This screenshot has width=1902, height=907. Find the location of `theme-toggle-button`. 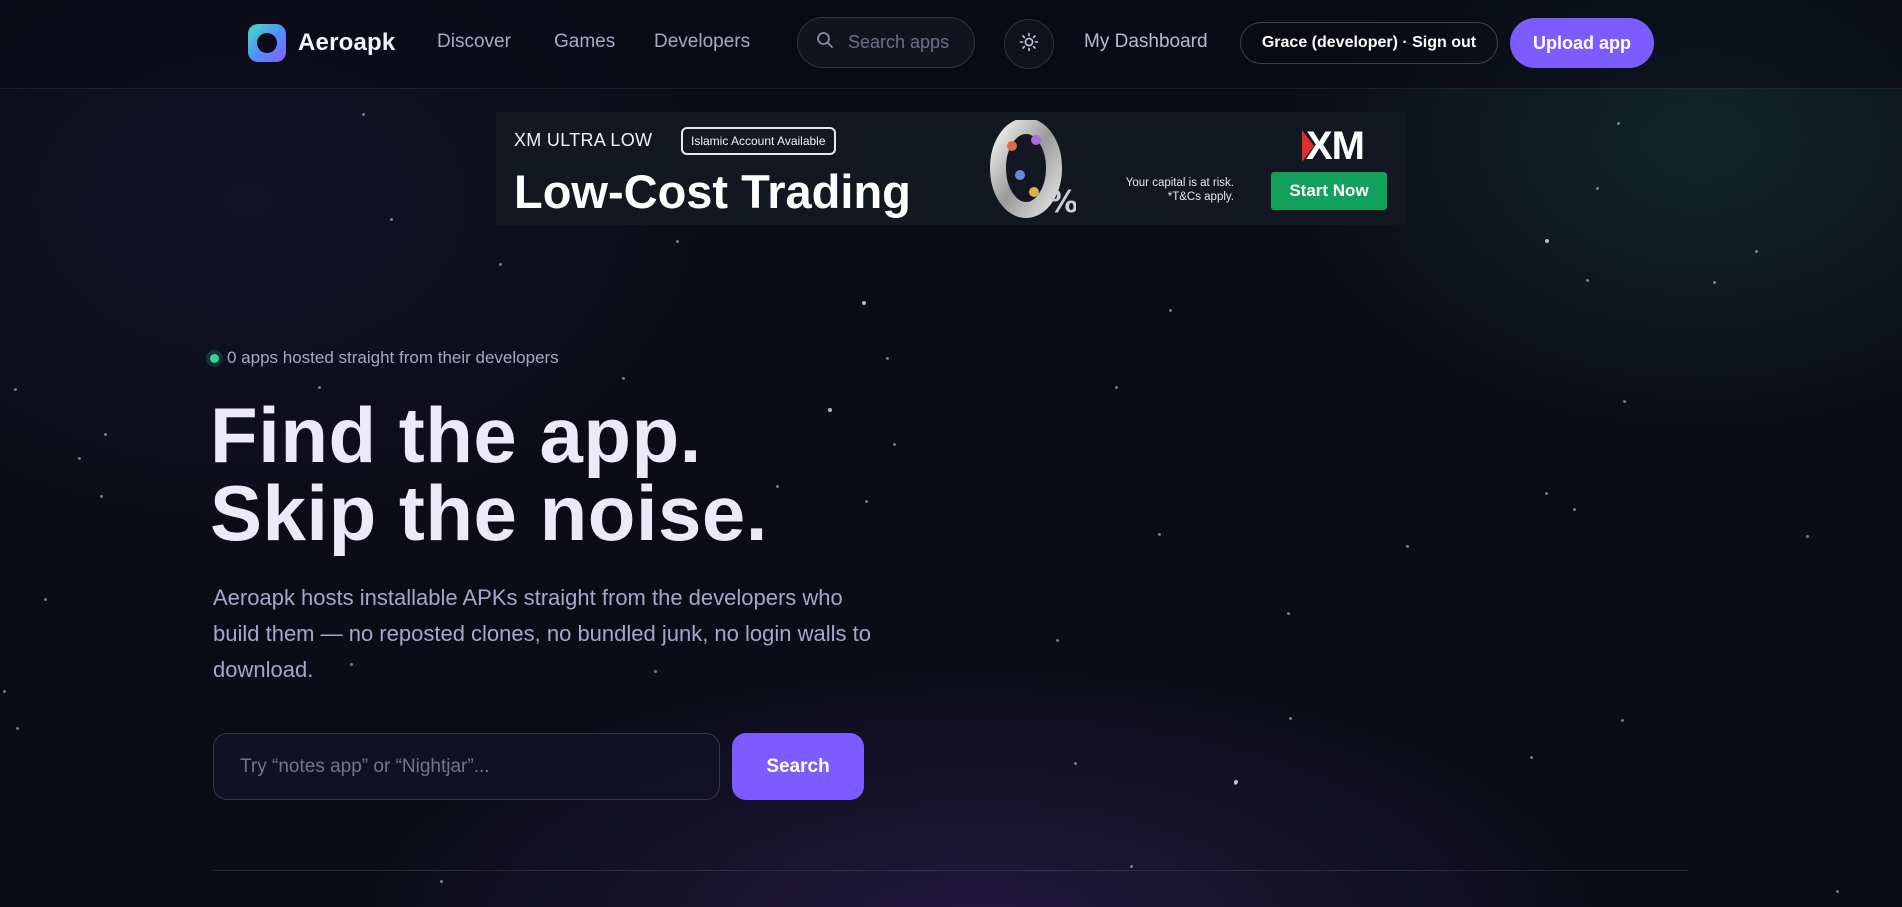

theme-toggle-button is located at coordinates (1029, 44).